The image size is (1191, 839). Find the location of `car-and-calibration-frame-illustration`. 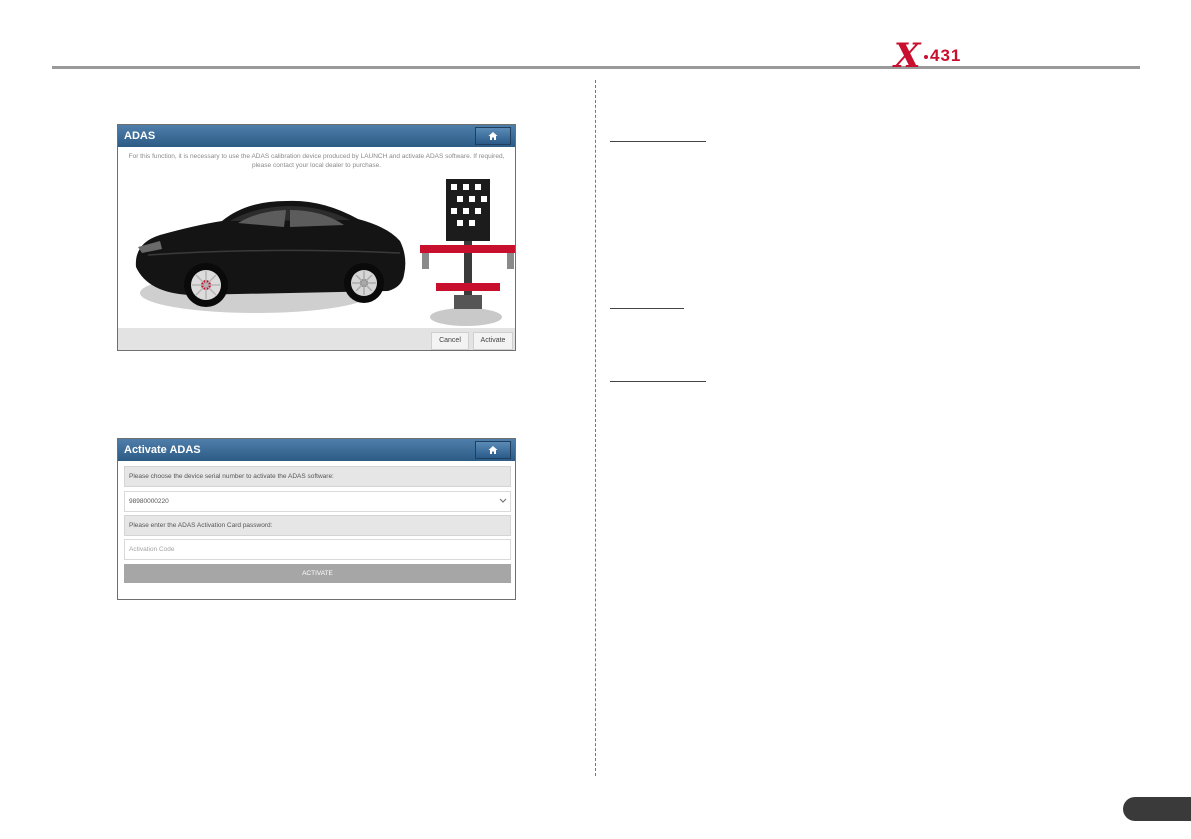

car-and-calibration-frame-illustration is located at coordinates (325, 252).